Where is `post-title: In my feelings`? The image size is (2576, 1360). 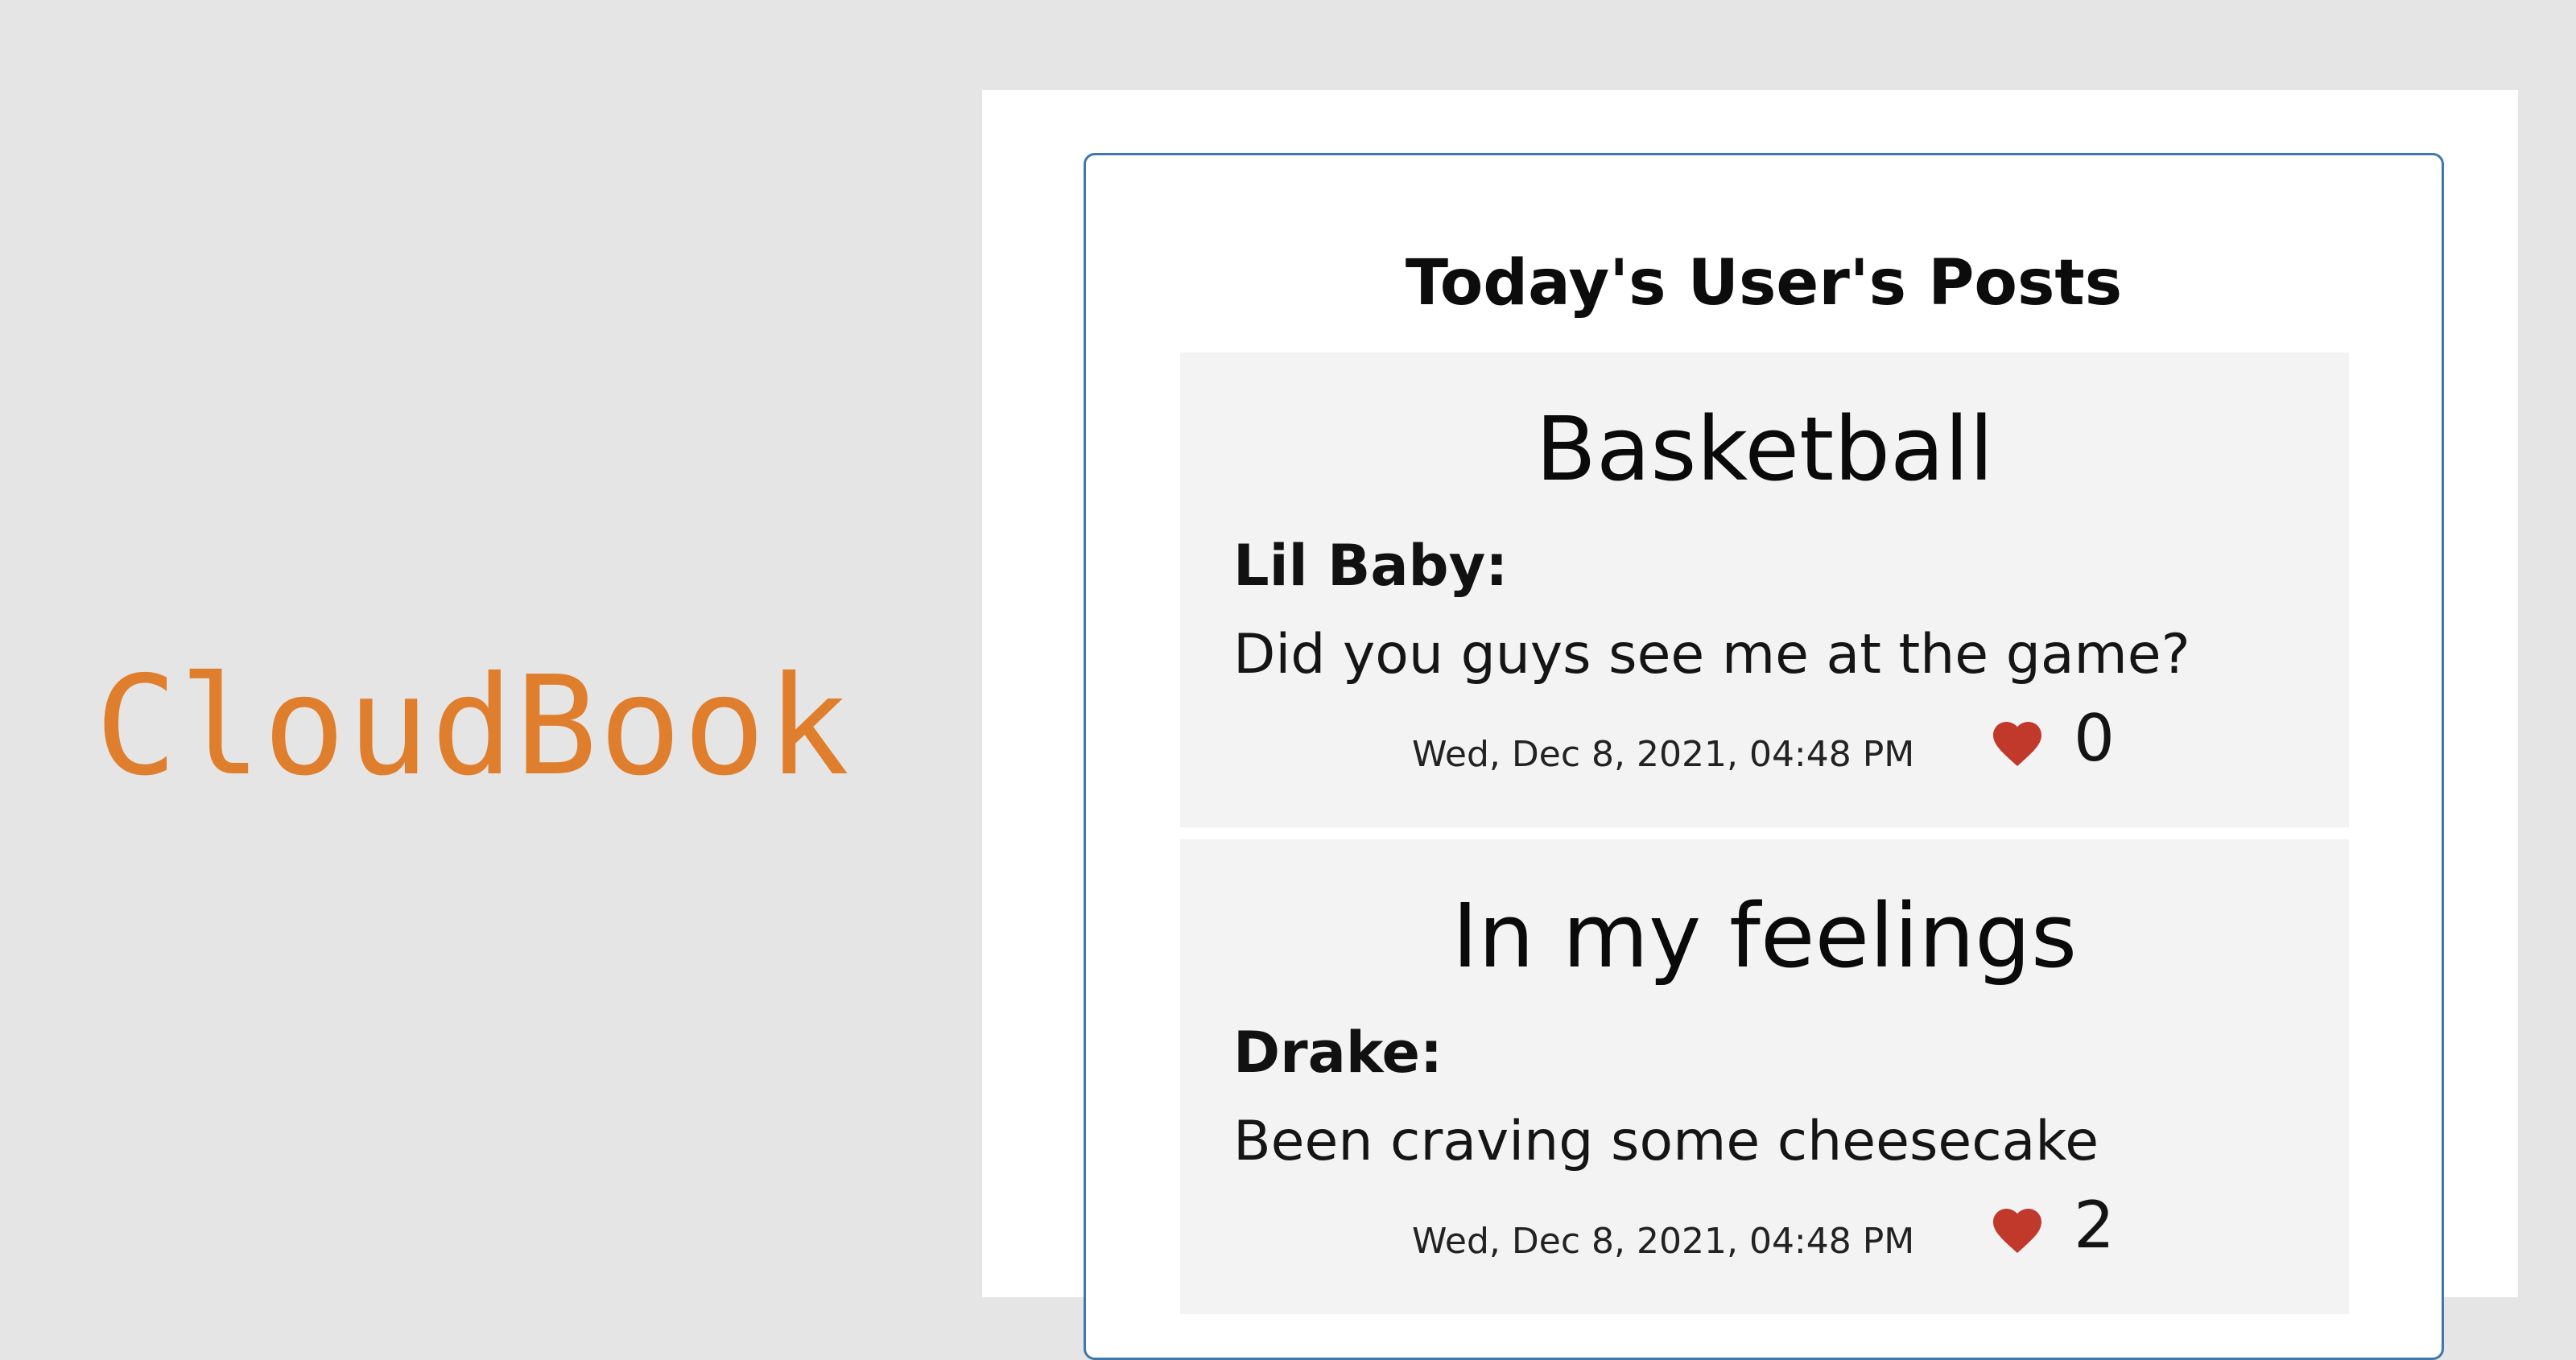
post-title: In my feelings is located at coordinates (1765, 935).